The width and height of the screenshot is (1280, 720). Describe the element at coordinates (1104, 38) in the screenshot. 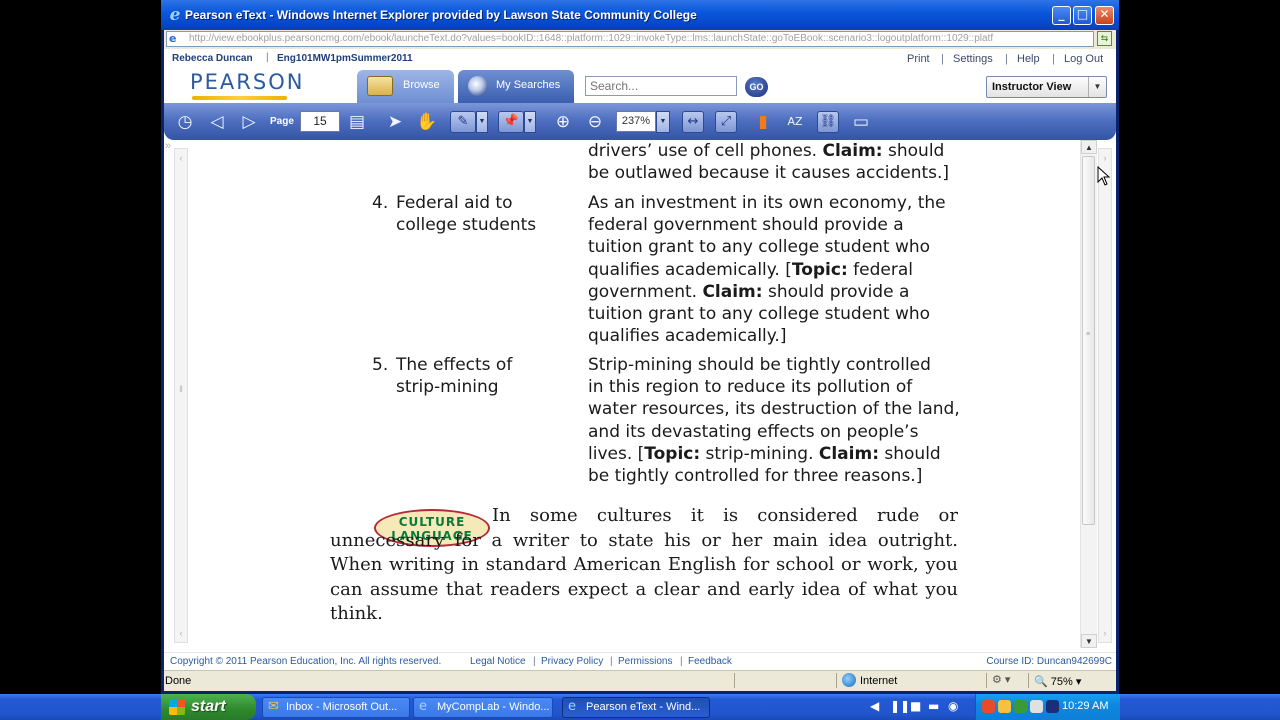

I see `compatibility-view-icon: ⇆` at that location.